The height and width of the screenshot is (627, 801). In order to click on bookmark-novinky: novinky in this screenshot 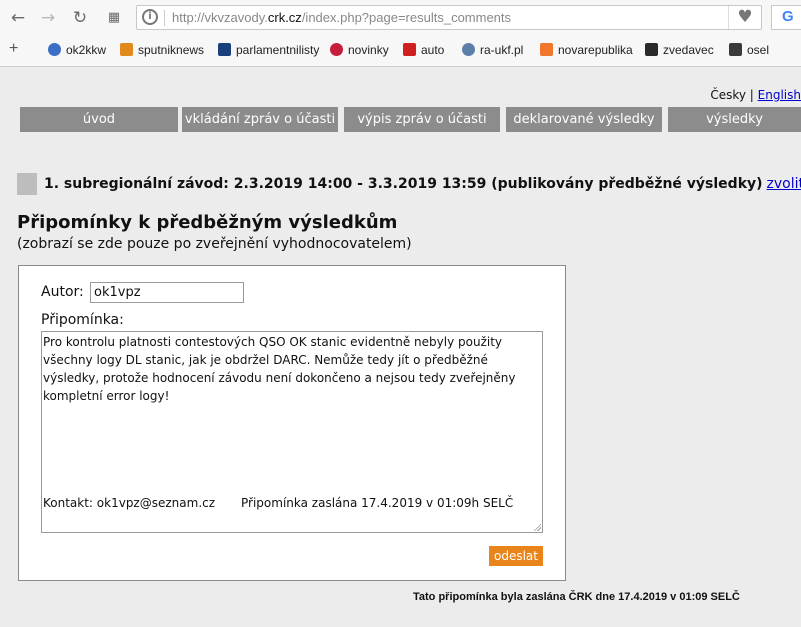, I will do `click(359, 50)`.